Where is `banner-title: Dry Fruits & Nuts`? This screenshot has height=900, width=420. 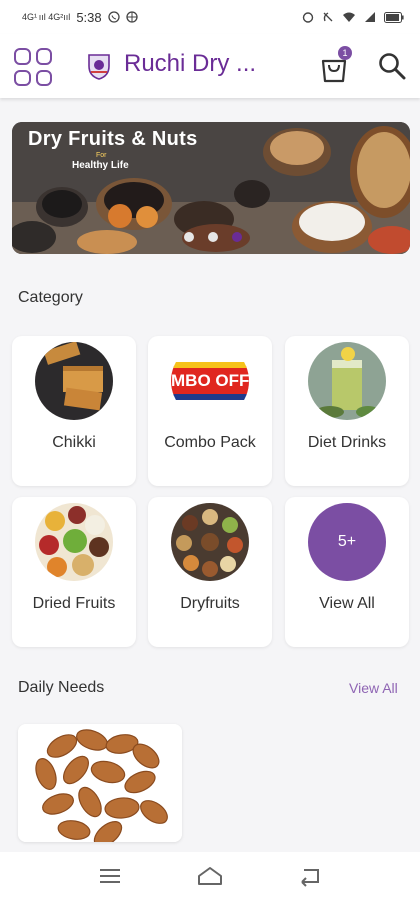 banner-title: Dry Fruits & Nuts is located at coordinates (113, 139).